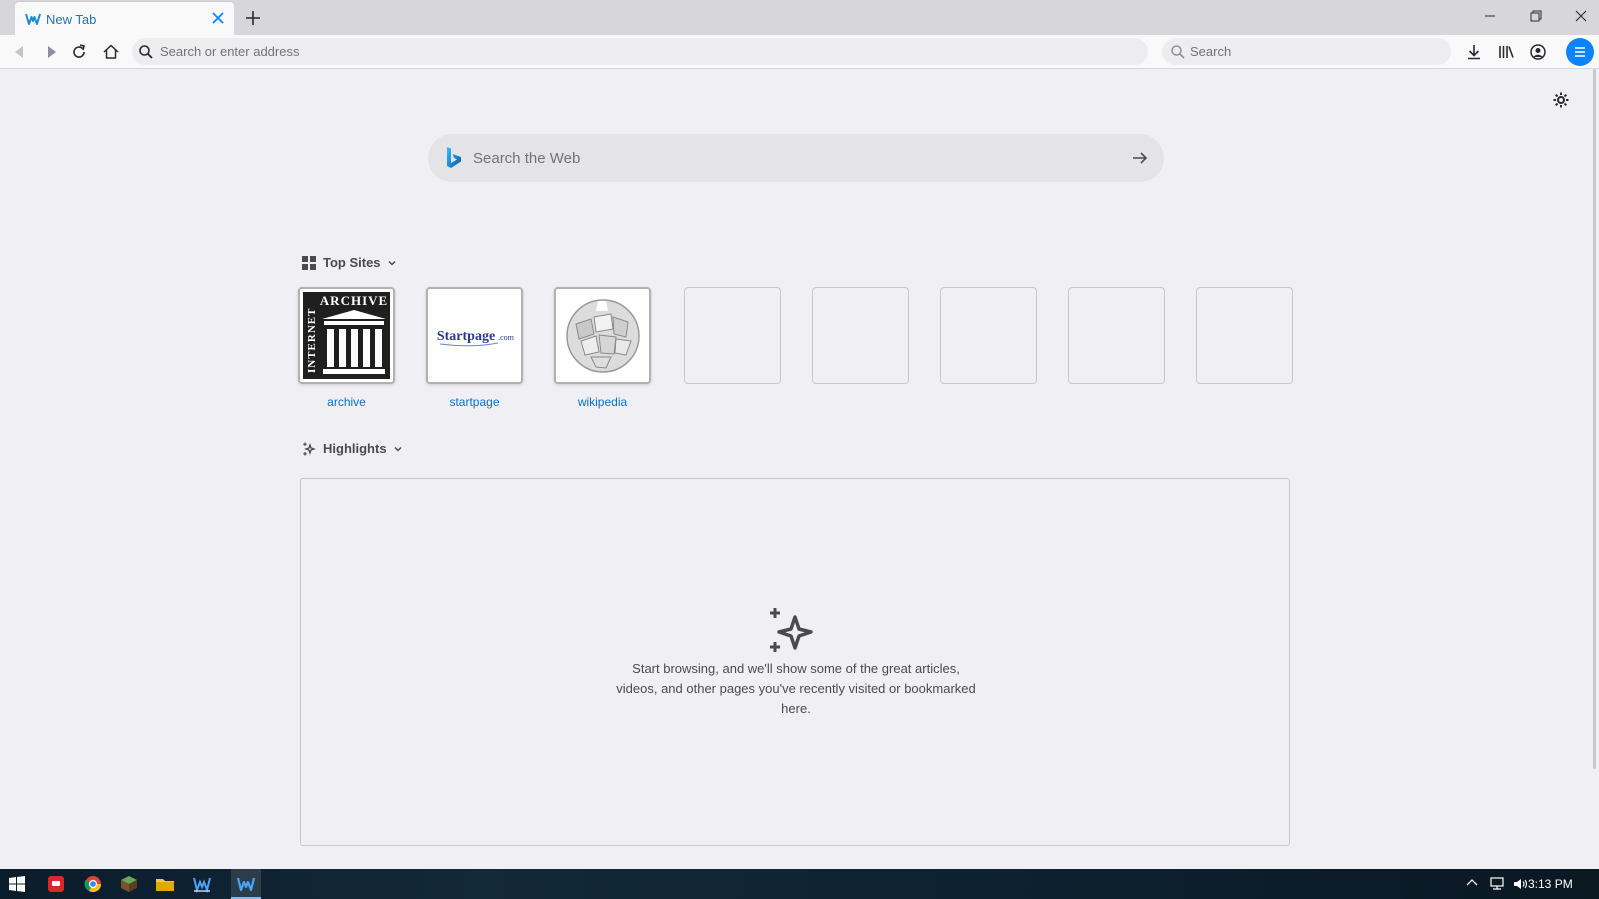 The height and width of the screenshot is (899, 1599). Describe the element at coordinates (1474, 52) in the screenshot. I see `downloads-icon` at that location.